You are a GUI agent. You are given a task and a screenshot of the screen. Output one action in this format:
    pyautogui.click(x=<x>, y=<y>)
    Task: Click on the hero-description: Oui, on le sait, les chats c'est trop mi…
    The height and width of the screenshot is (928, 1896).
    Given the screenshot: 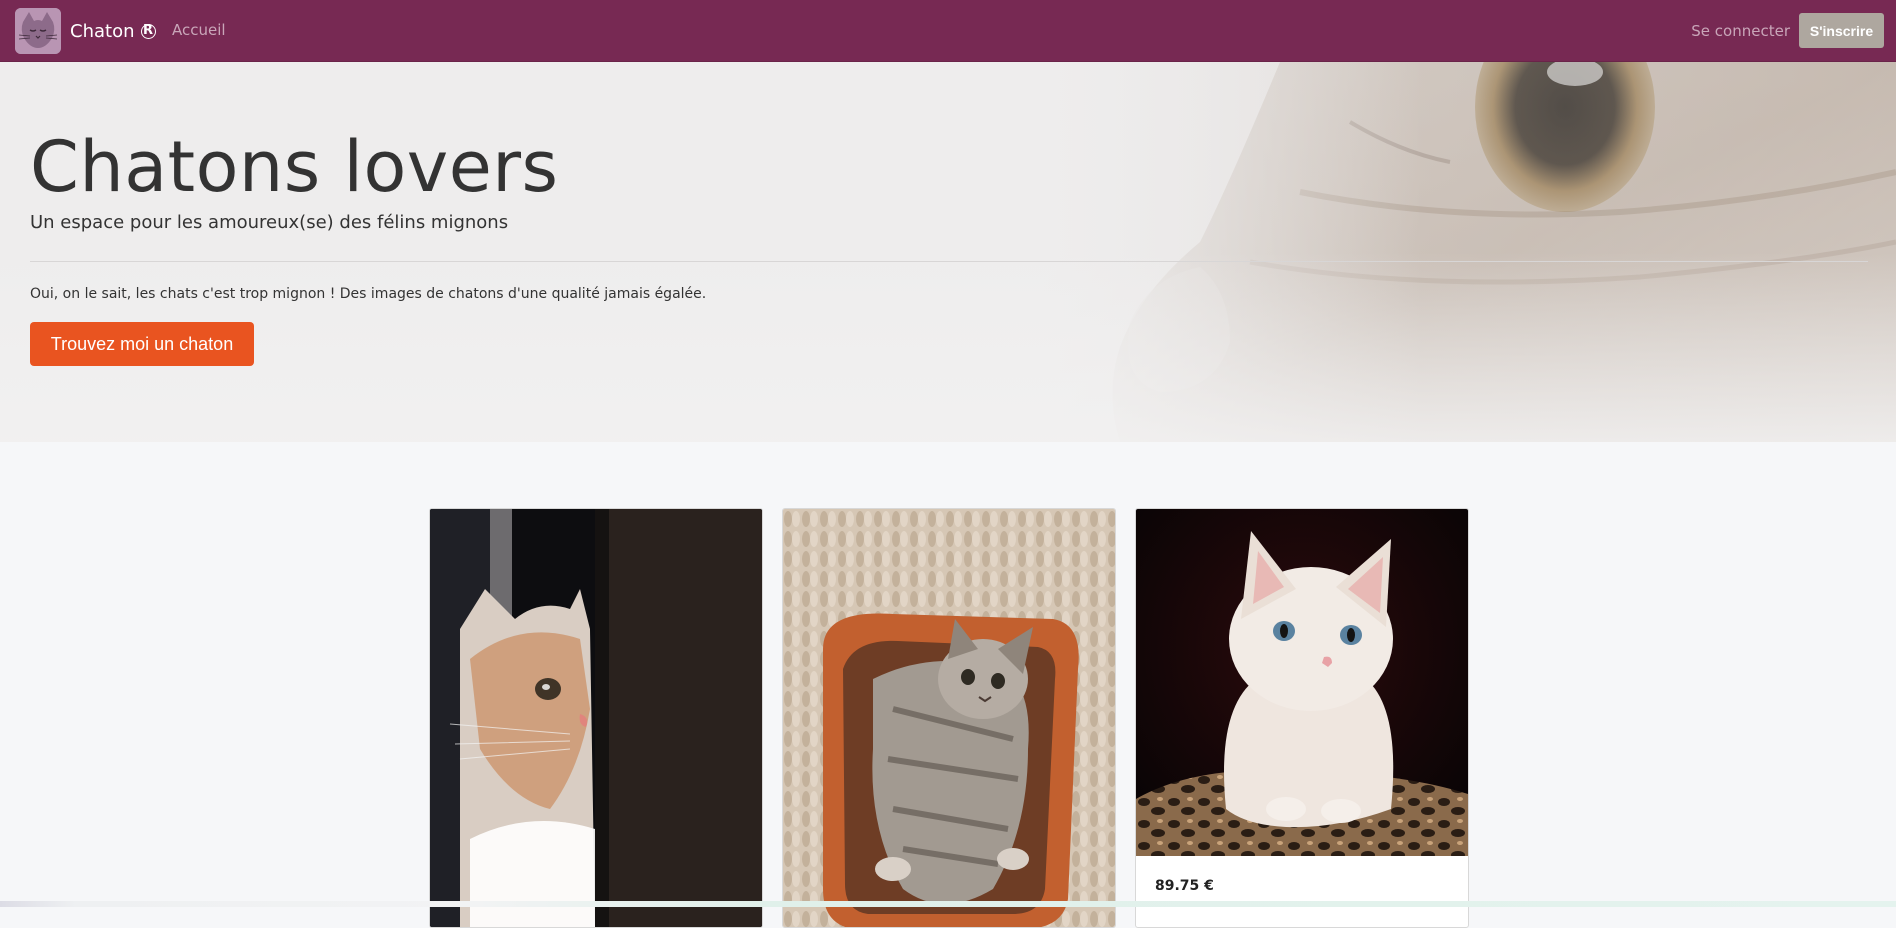 What is the action you would take?
    pyautogui.click(x=368, y=294)
    